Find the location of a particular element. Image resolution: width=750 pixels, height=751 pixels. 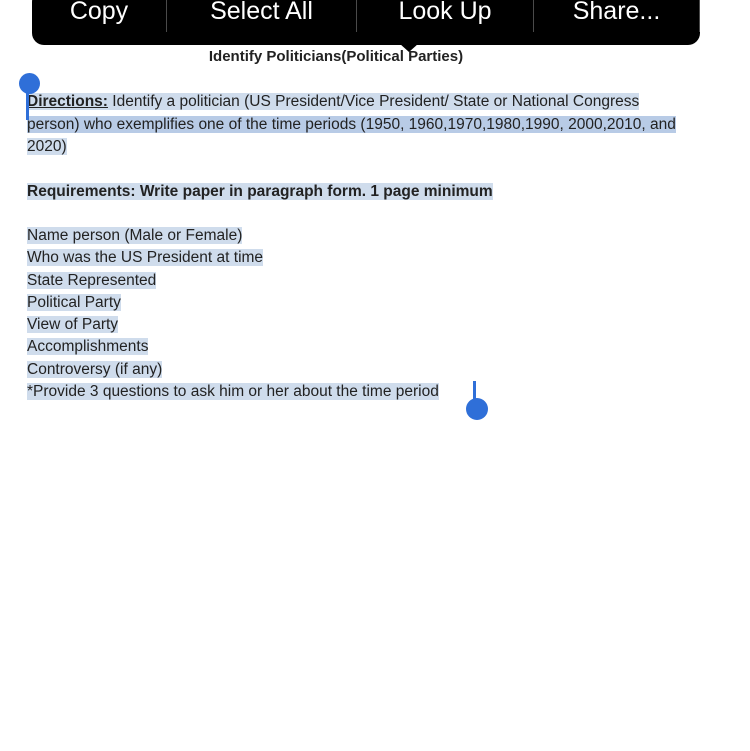

select-all-menu-item: Select All is located at coordinates (262, 16).